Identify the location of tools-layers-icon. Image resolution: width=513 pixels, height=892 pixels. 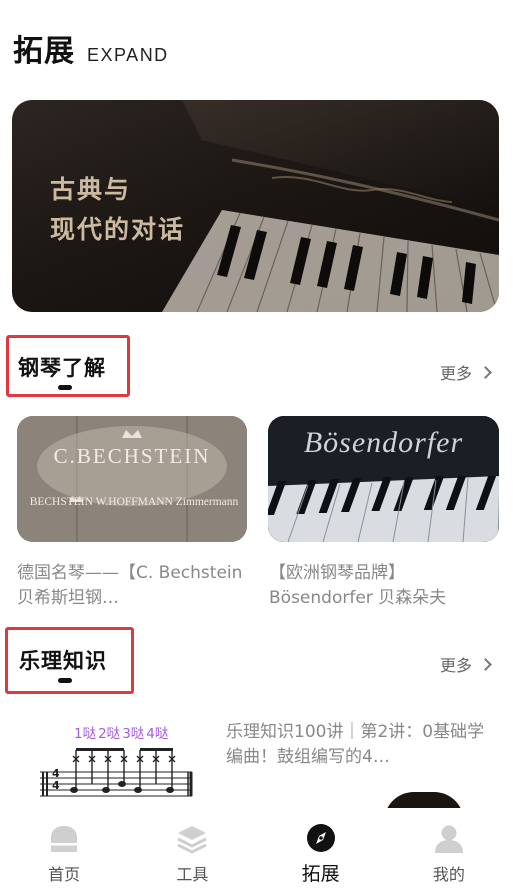
(192, 840).